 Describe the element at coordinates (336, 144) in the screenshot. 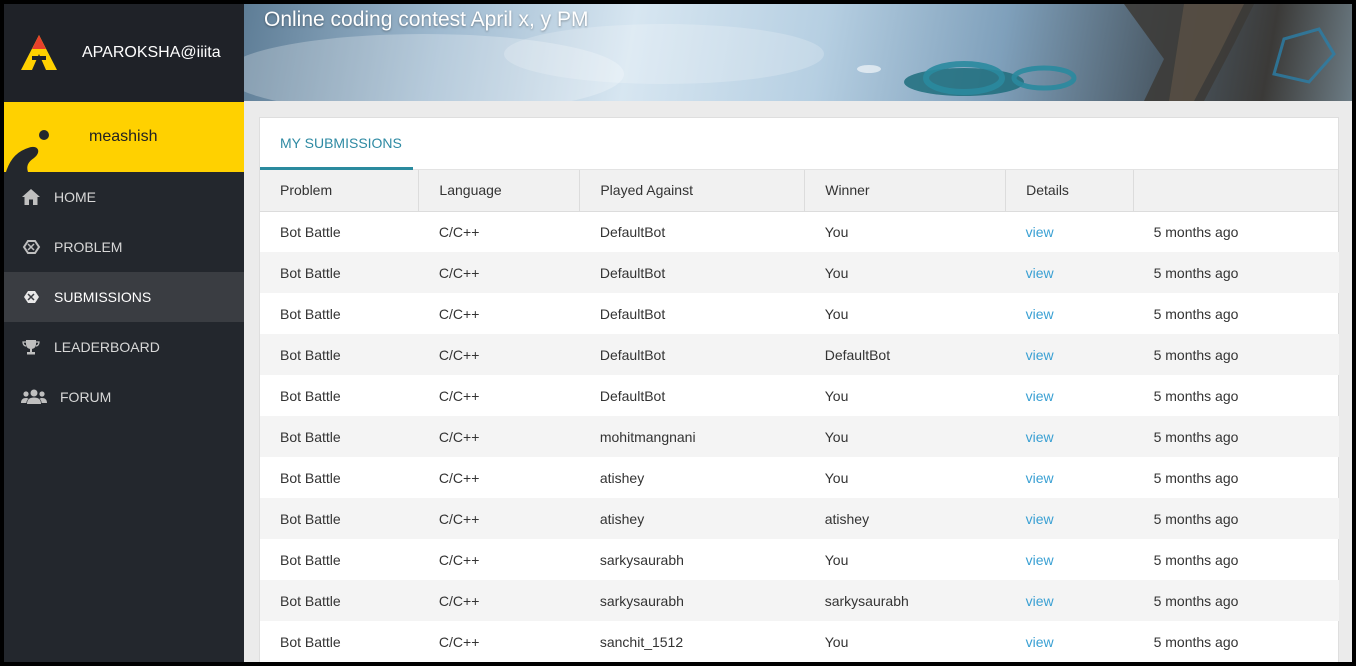

I see `tab-my-submissions: MY SUBMISSIONS` at that location.